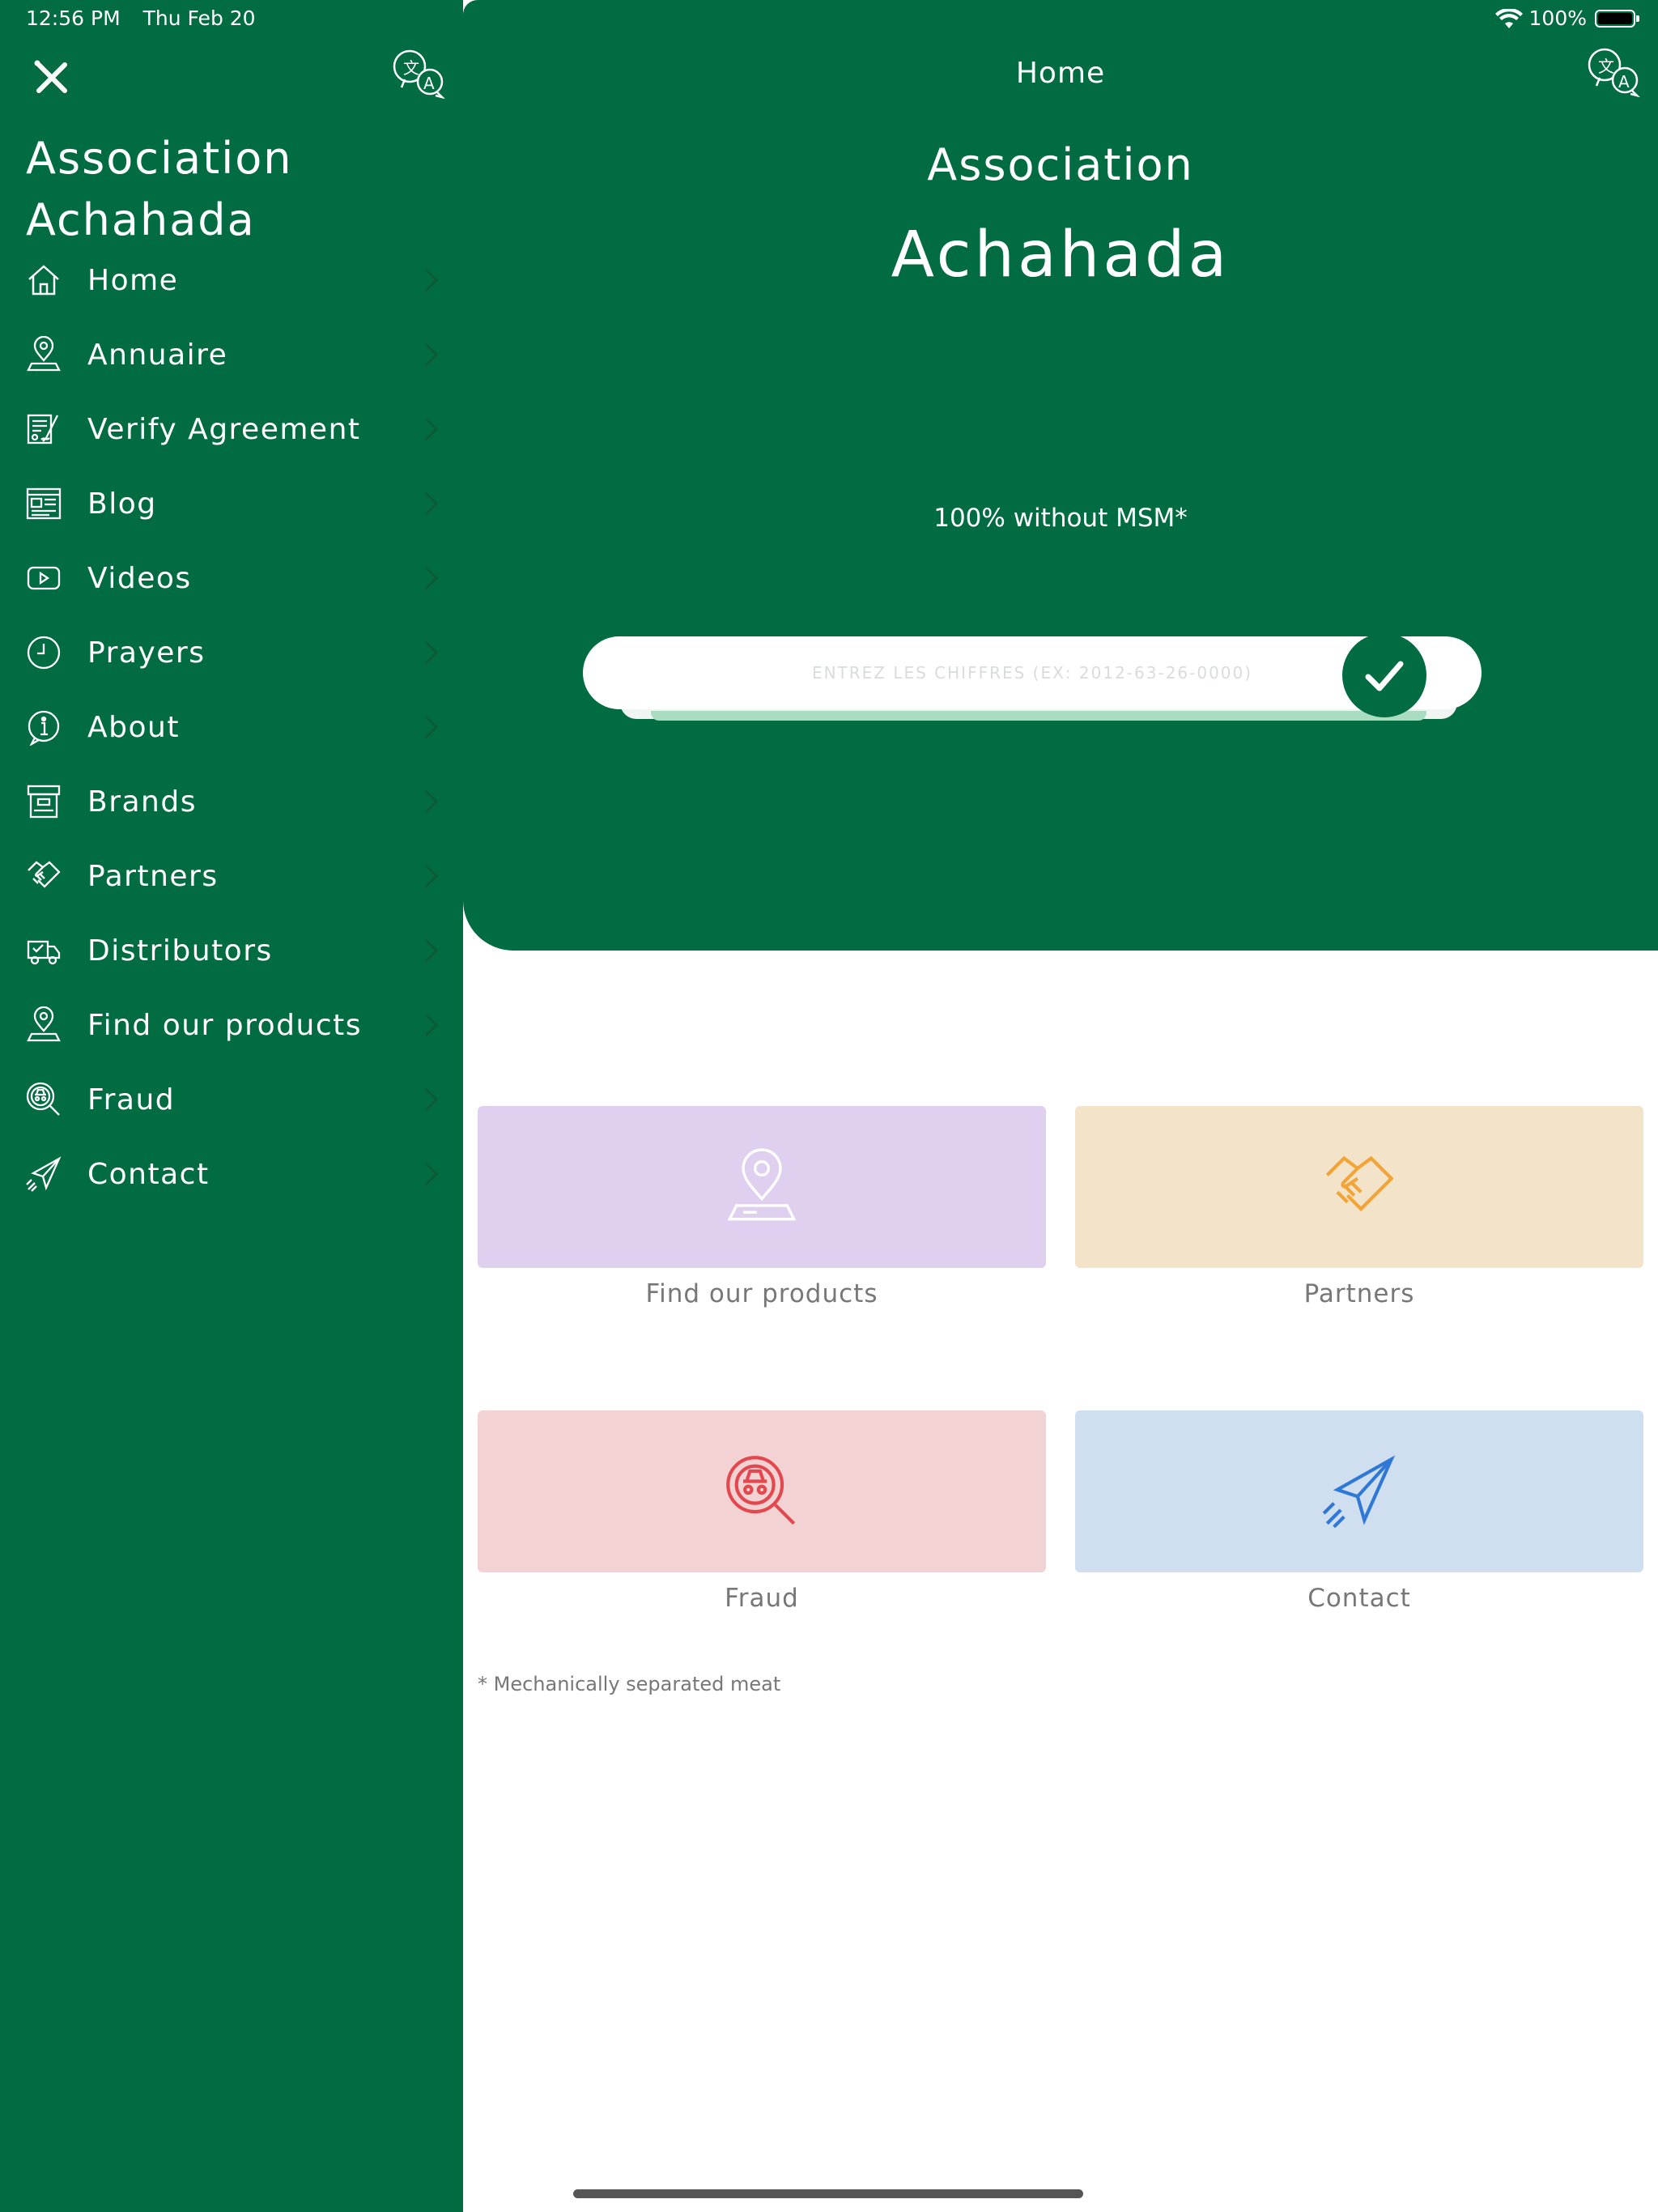 The image size is (1658, 2212). I want to click on verify-submit-button, so click(1384, 675).